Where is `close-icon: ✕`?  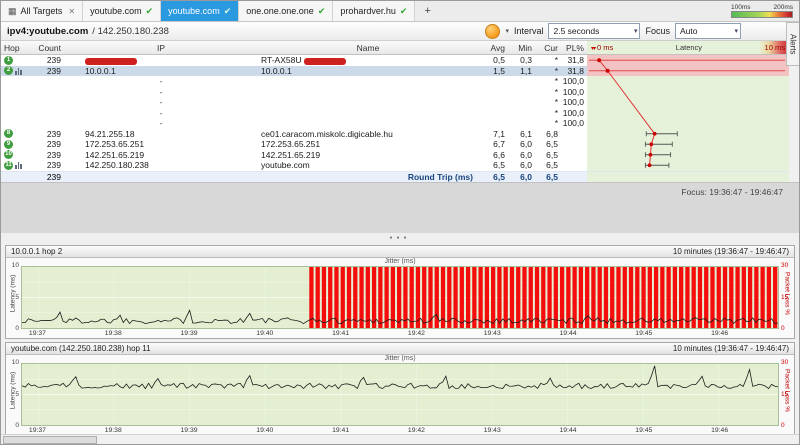
close-icon: ✕ is located at coordinates (71, 11).